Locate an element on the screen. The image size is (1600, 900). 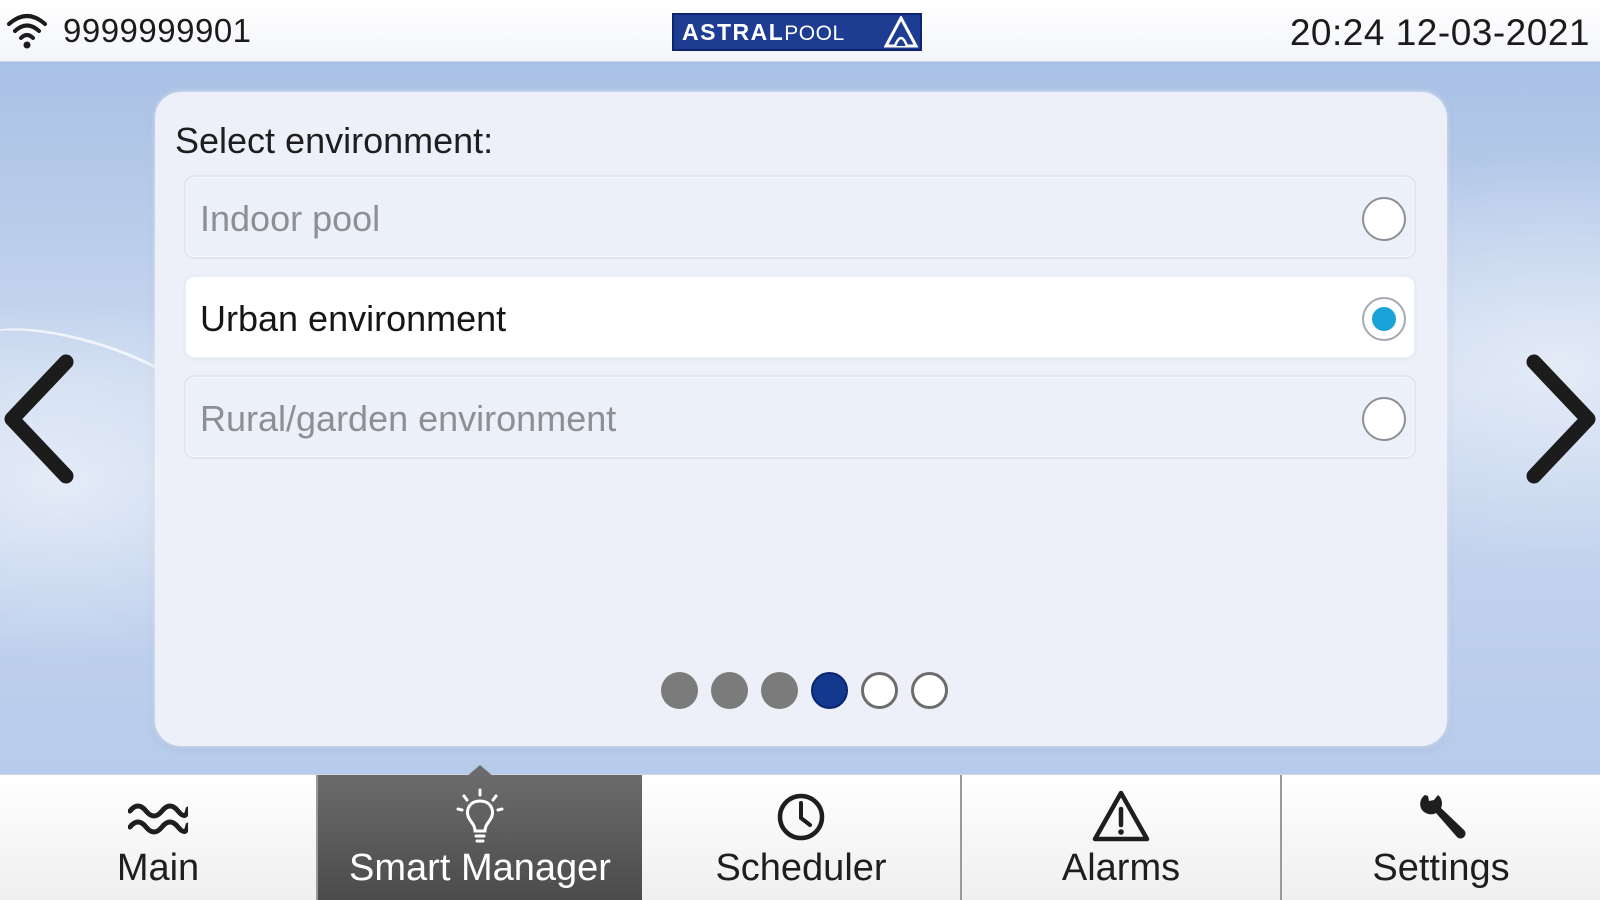
wifi-icon is located at coordinates (27, 31).